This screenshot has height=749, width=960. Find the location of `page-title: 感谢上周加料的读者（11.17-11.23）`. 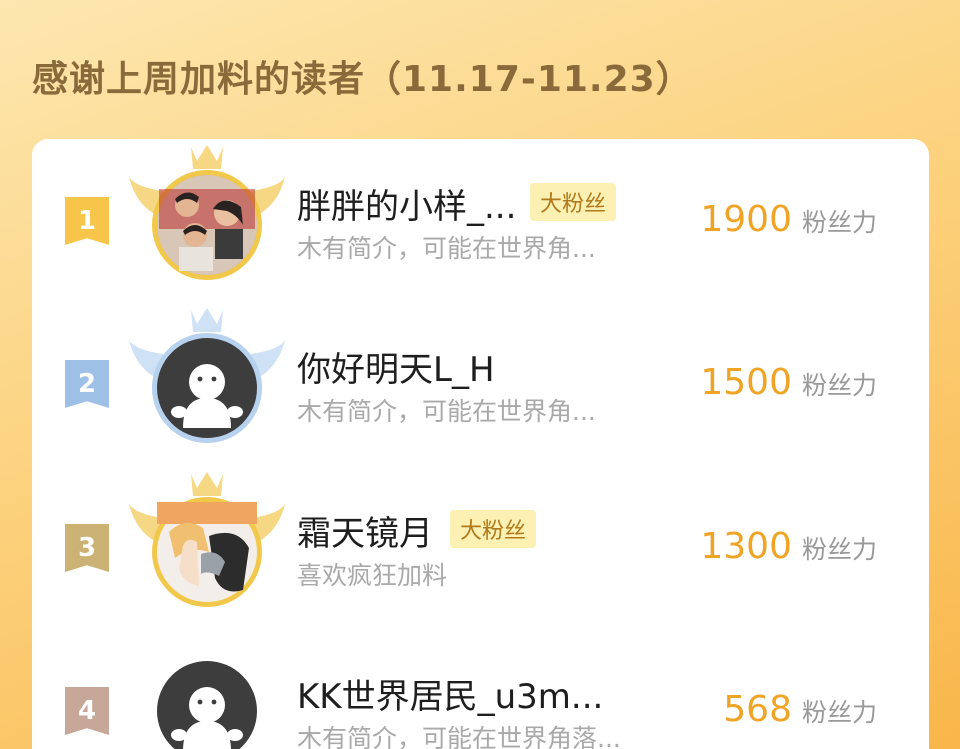

page-title: 感谢上周加料的读者（11.17-11.23） is located at coordinates (362, 79).